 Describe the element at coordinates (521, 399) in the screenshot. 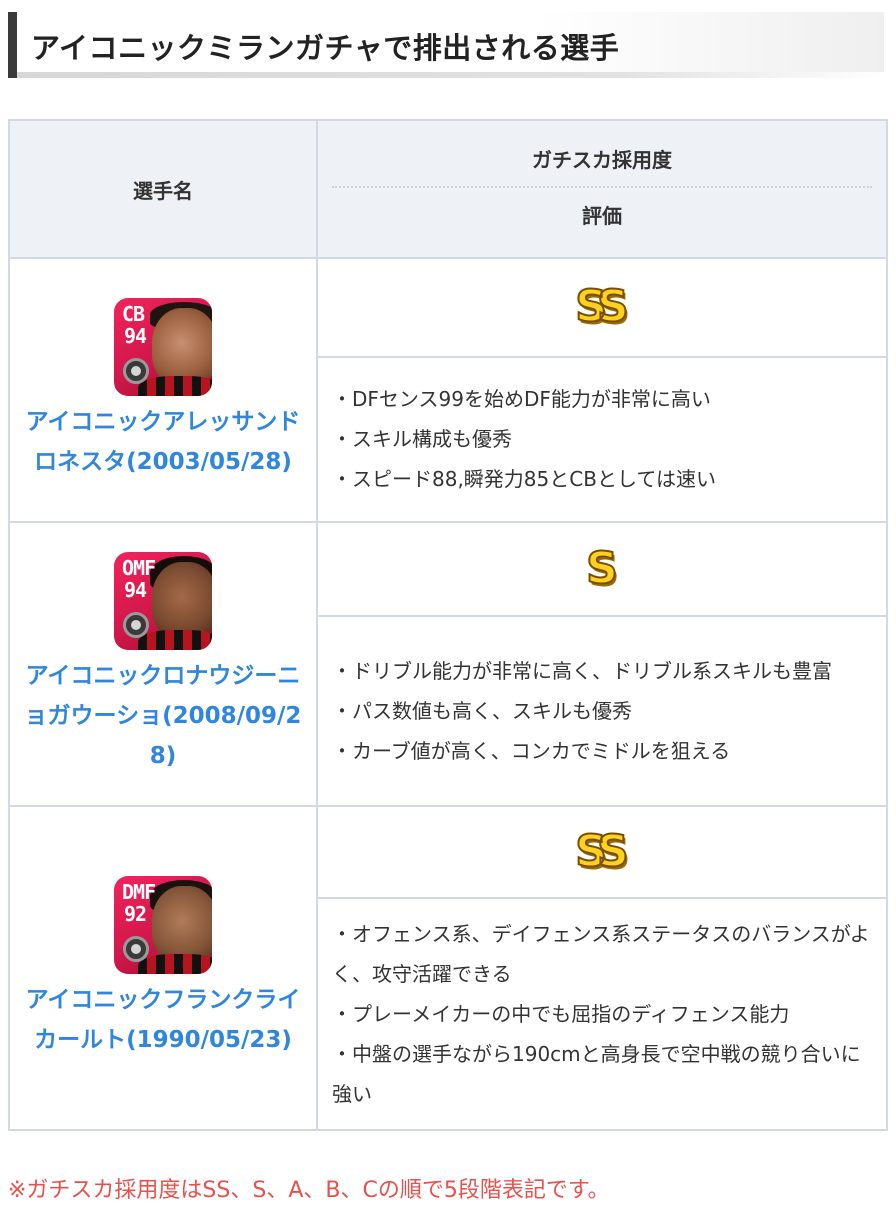

I see `description-line: ・DFセンス99を始めDF能力が非常に高い` at that location.